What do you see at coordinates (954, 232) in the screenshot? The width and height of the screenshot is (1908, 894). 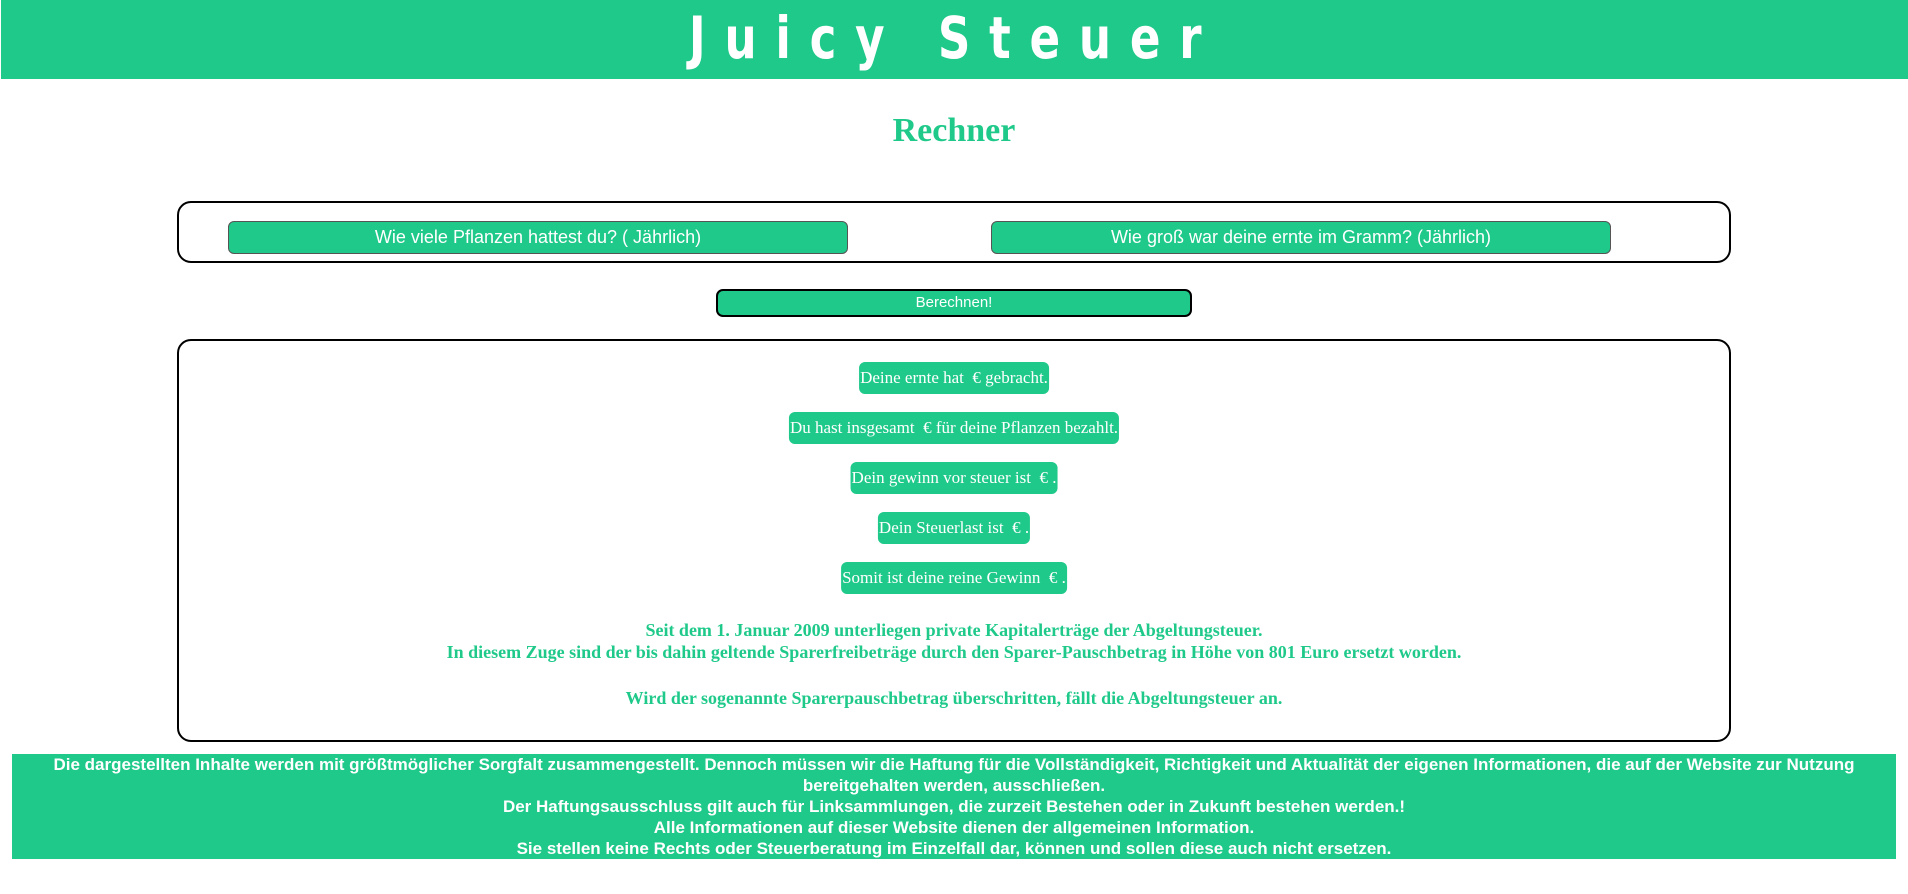 I see `input-panel` at bounding box center [954, 232].